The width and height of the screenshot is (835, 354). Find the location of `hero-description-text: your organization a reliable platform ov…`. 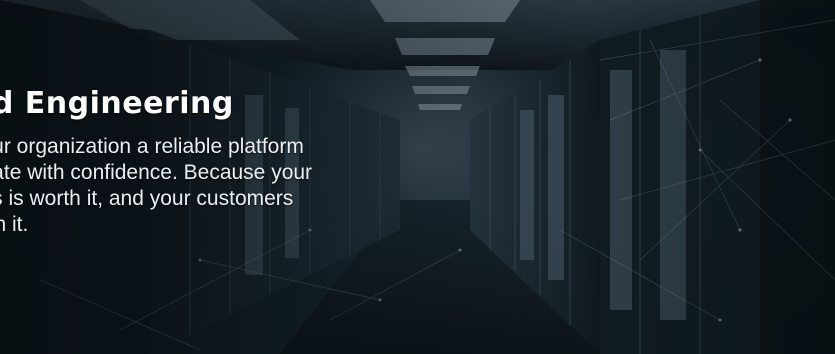

hero-description-text: your organization a reliable platform ov… is located at coordinates (156, 185).